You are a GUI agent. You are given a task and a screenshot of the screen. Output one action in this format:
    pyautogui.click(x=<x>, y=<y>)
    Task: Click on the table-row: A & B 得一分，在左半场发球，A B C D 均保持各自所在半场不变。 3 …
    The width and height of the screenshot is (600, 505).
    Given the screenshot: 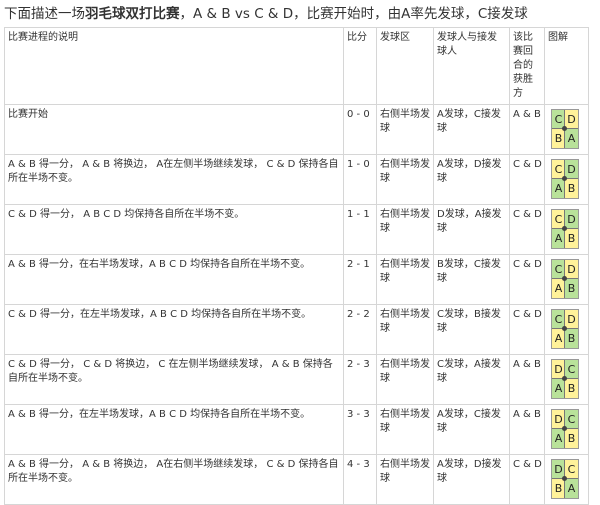 What is the action you would take?
    pyautogui.click(x=296, y=429)
    